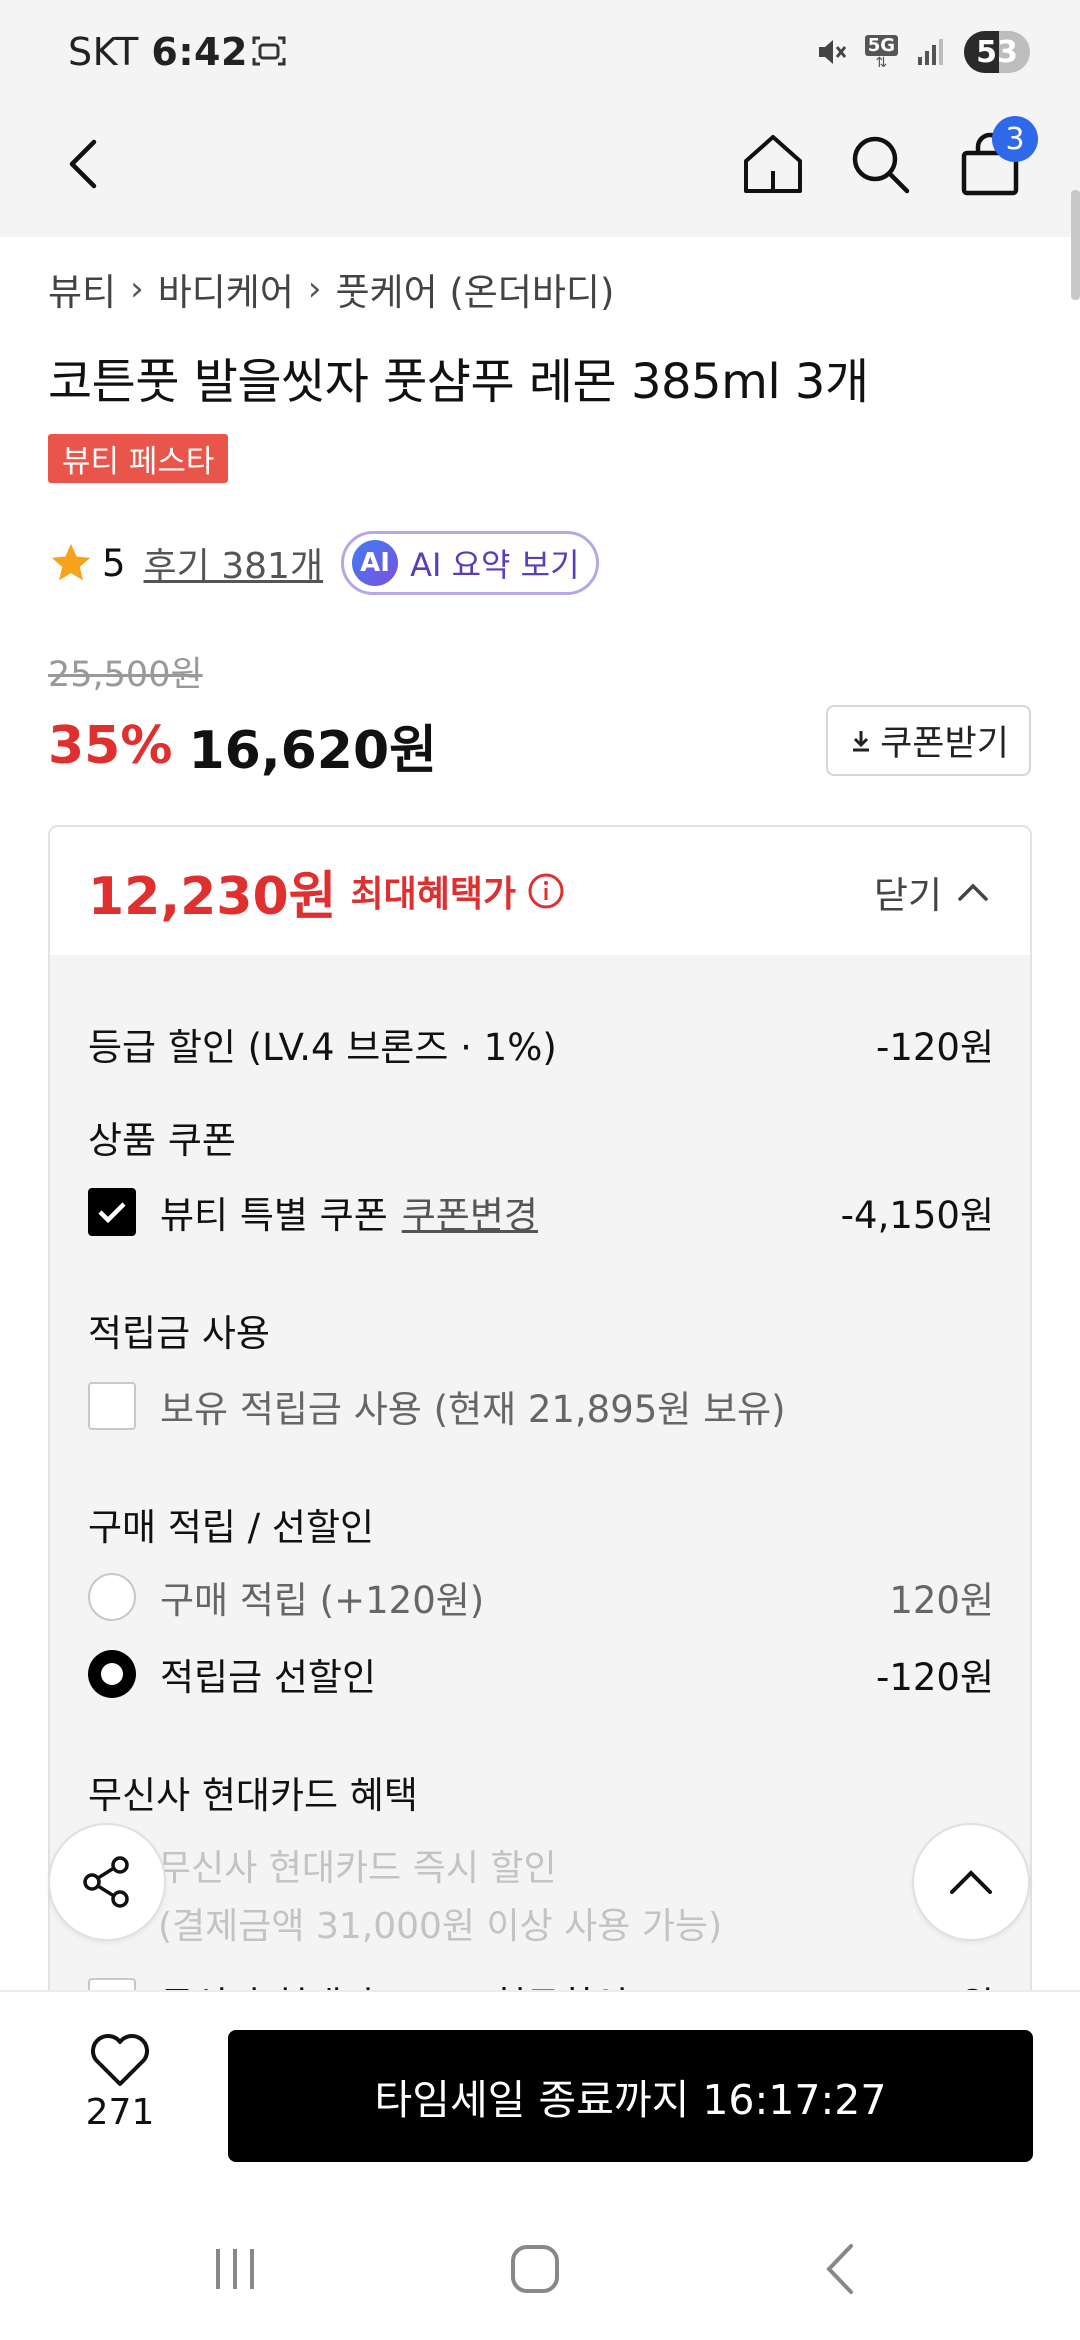 This screenshot has width=1080, height=2340. I want to click on battery-indicator: 53, so click(997, 52).